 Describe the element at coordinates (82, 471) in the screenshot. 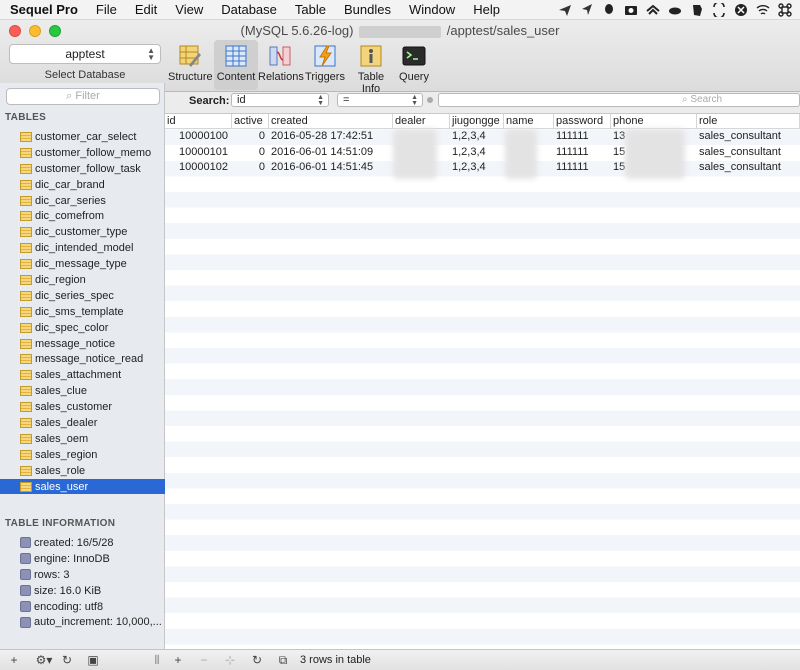

I see `sidebar-item-sales-role: sales_role` at that location.